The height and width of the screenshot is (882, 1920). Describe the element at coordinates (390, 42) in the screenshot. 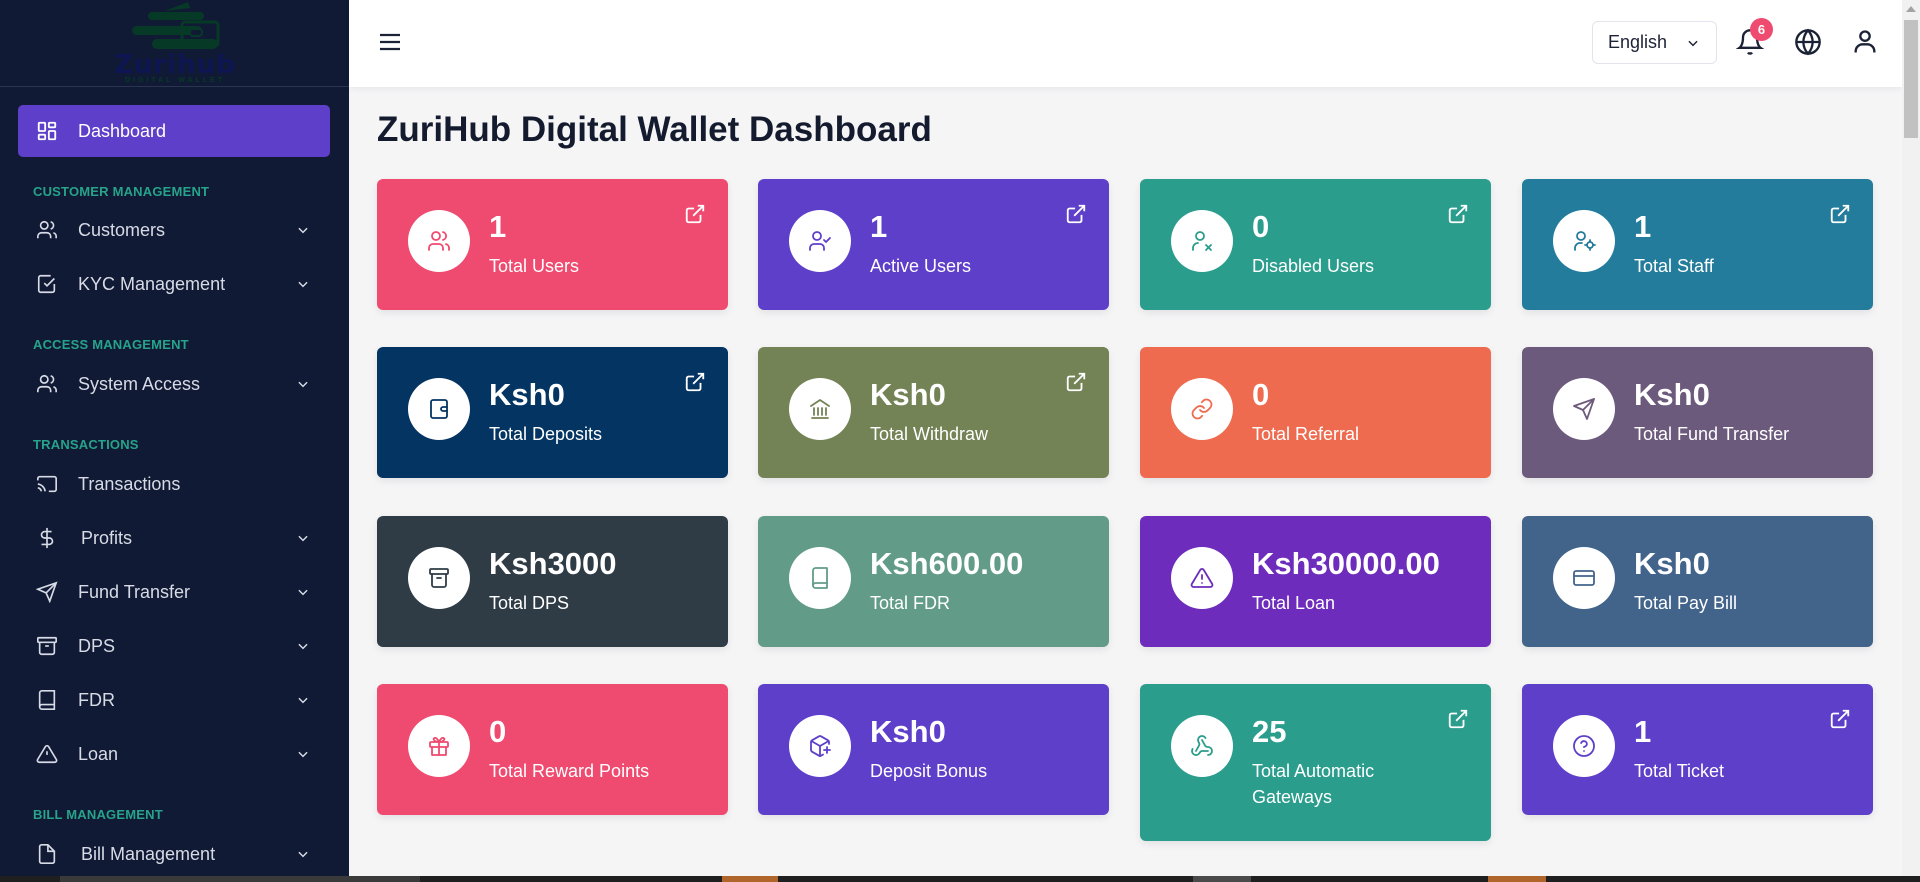

I see `menu-icon` at that location.